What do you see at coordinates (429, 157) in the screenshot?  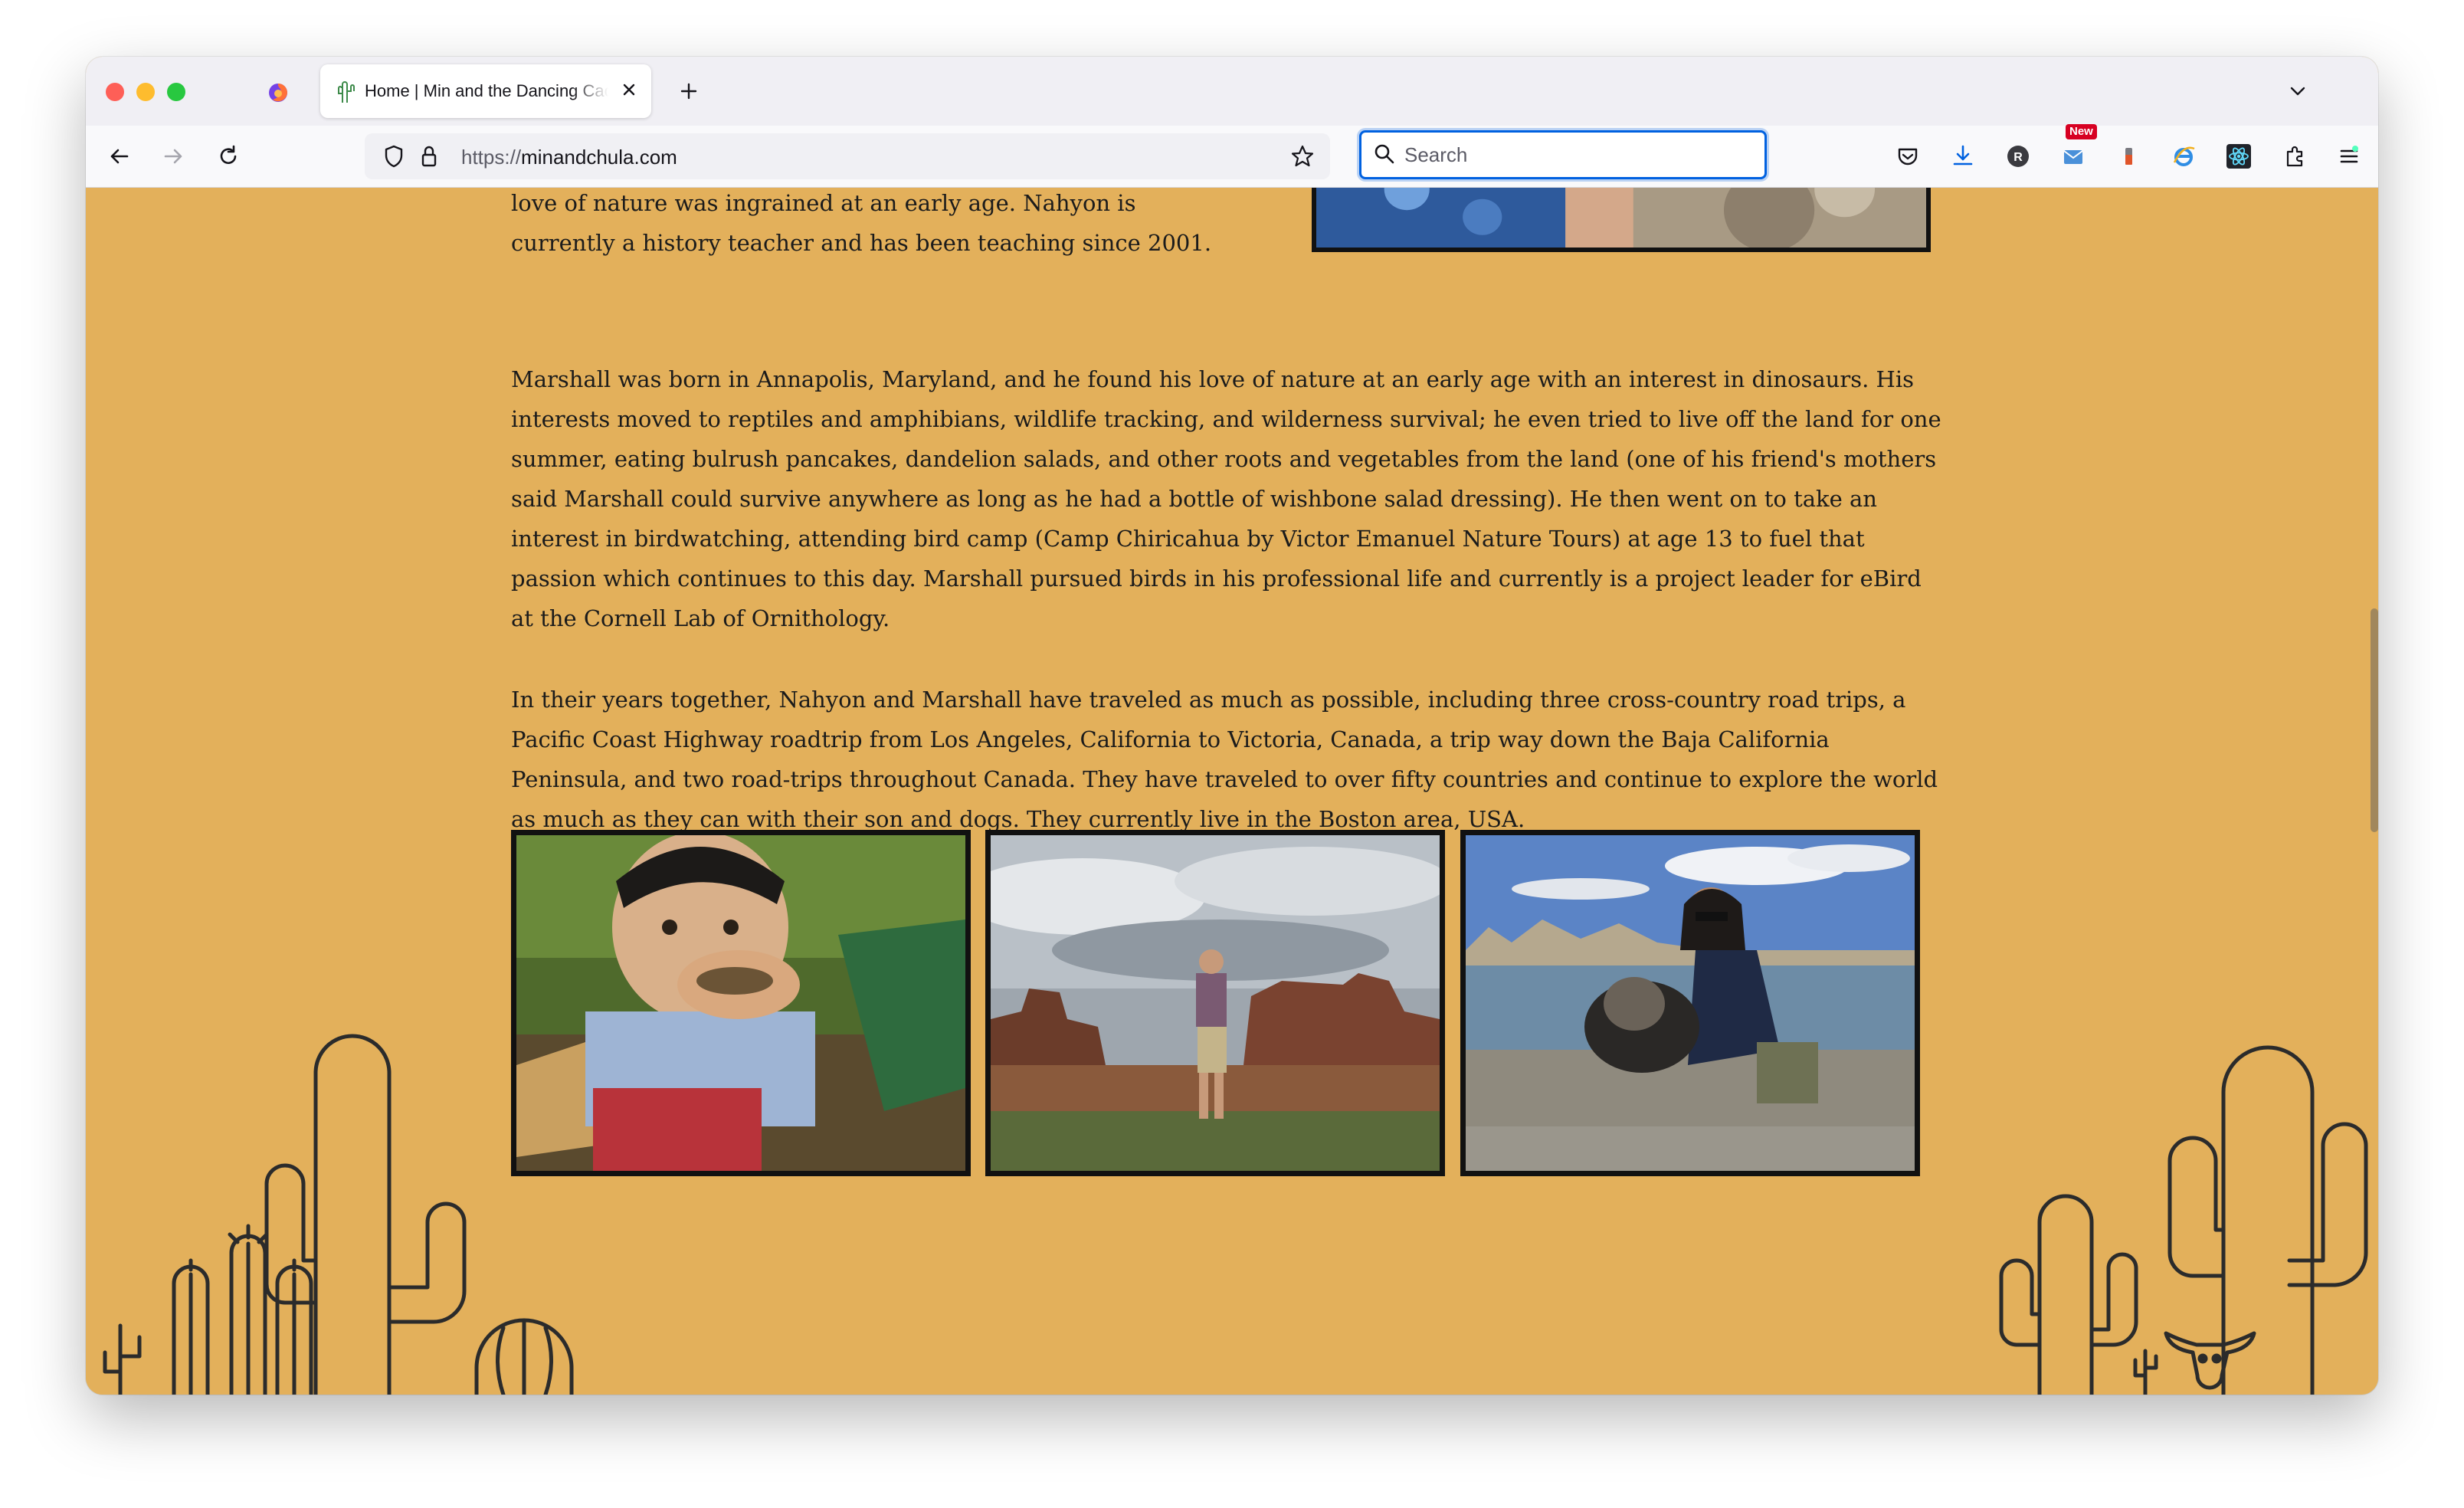 I see `lock-icon` at bounding box center [429, 157].